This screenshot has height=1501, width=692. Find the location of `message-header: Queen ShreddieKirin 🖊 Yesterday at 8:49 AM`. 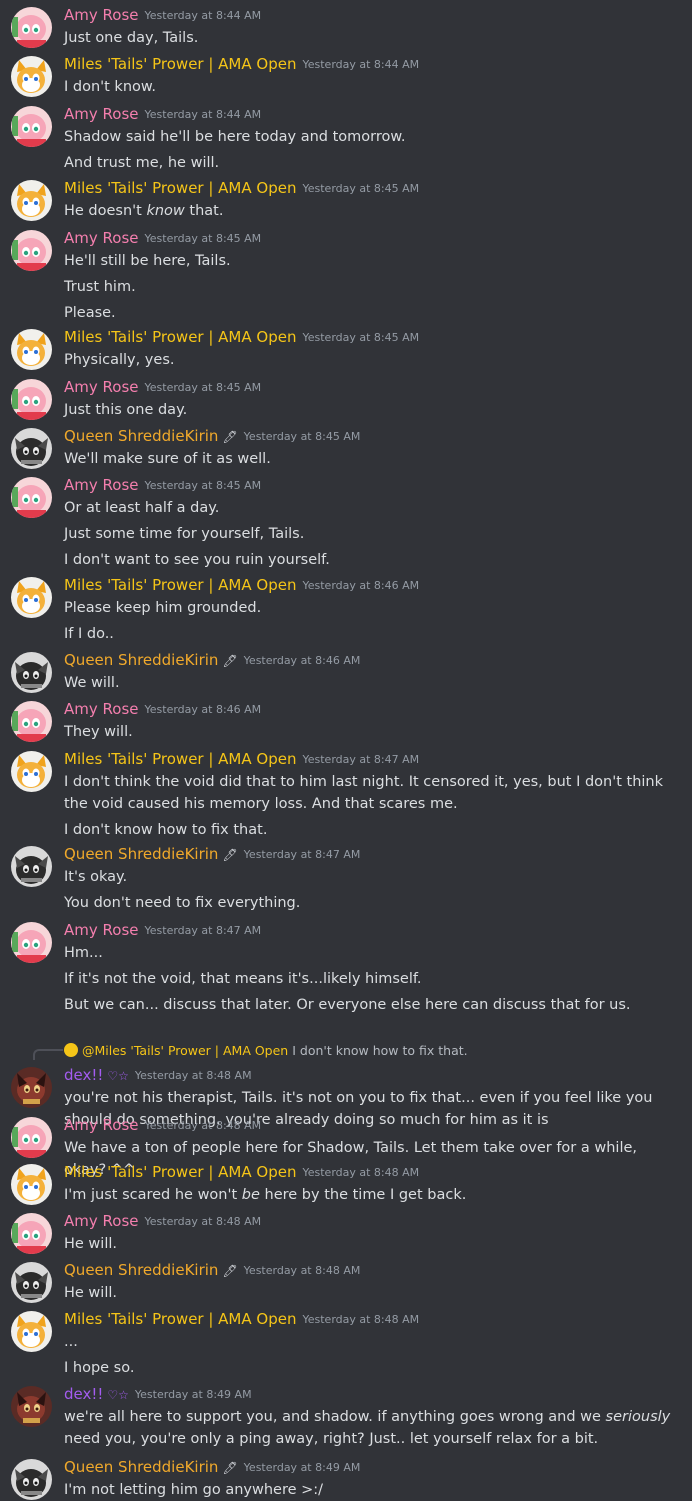

message-header: Queen ShreddieKirin 🖊 Yesterday at 8:49 AM is located at coordinates (212, 1467).